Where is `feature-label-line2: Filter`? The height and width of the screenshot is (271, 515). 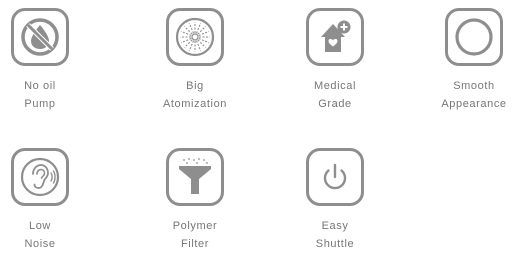 feature-label-line2: Filter is located at coordinates (195, 244).